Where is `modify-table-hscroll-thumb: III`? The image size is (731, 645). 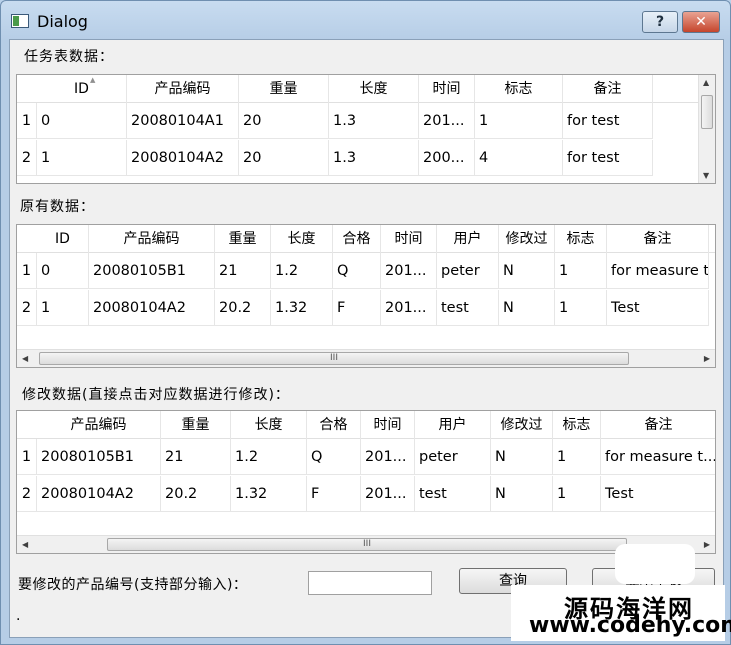
modify-table-hscroll-thumb: III is located at coordinates (367, 544).